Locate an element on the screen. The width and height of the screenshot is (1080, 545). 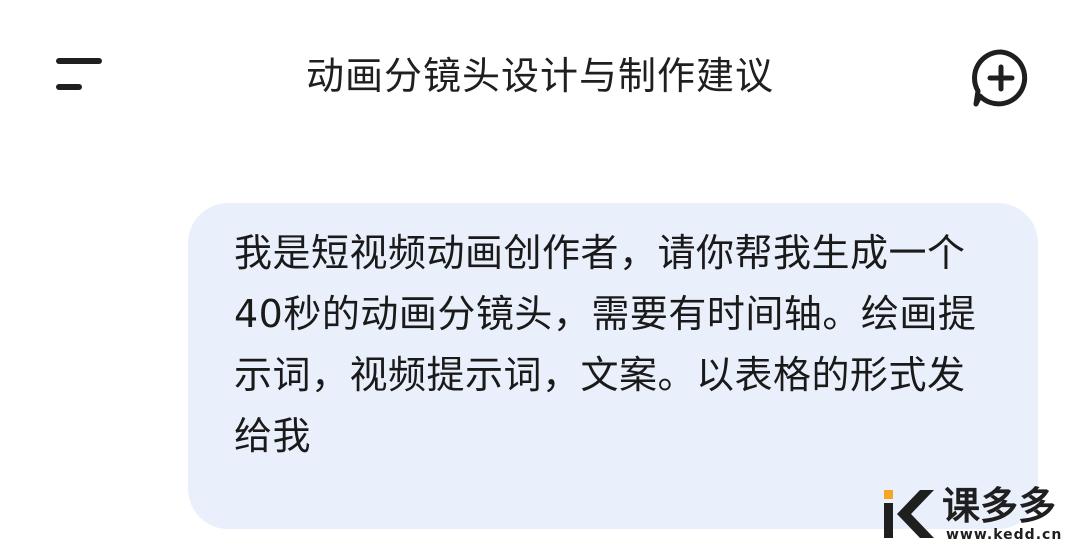
watermark-url: www.kedd.cn is located at coordinates (1004, 535).